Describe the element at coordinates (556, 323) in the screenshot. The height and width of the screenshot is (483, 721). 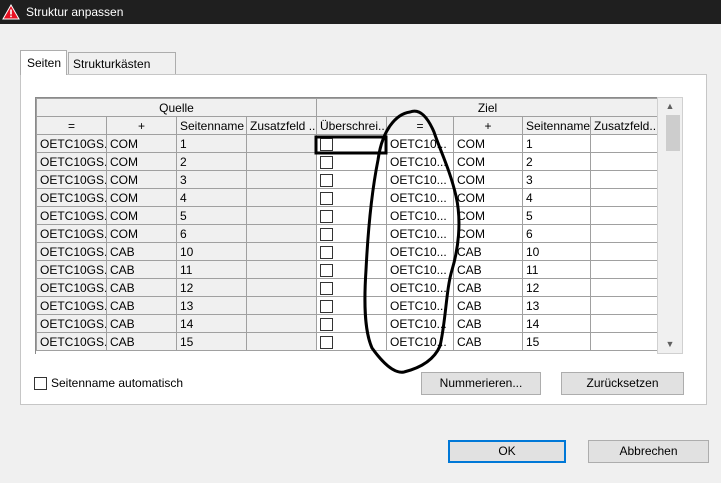
I see `cell-tgt-page: 14` at that location.